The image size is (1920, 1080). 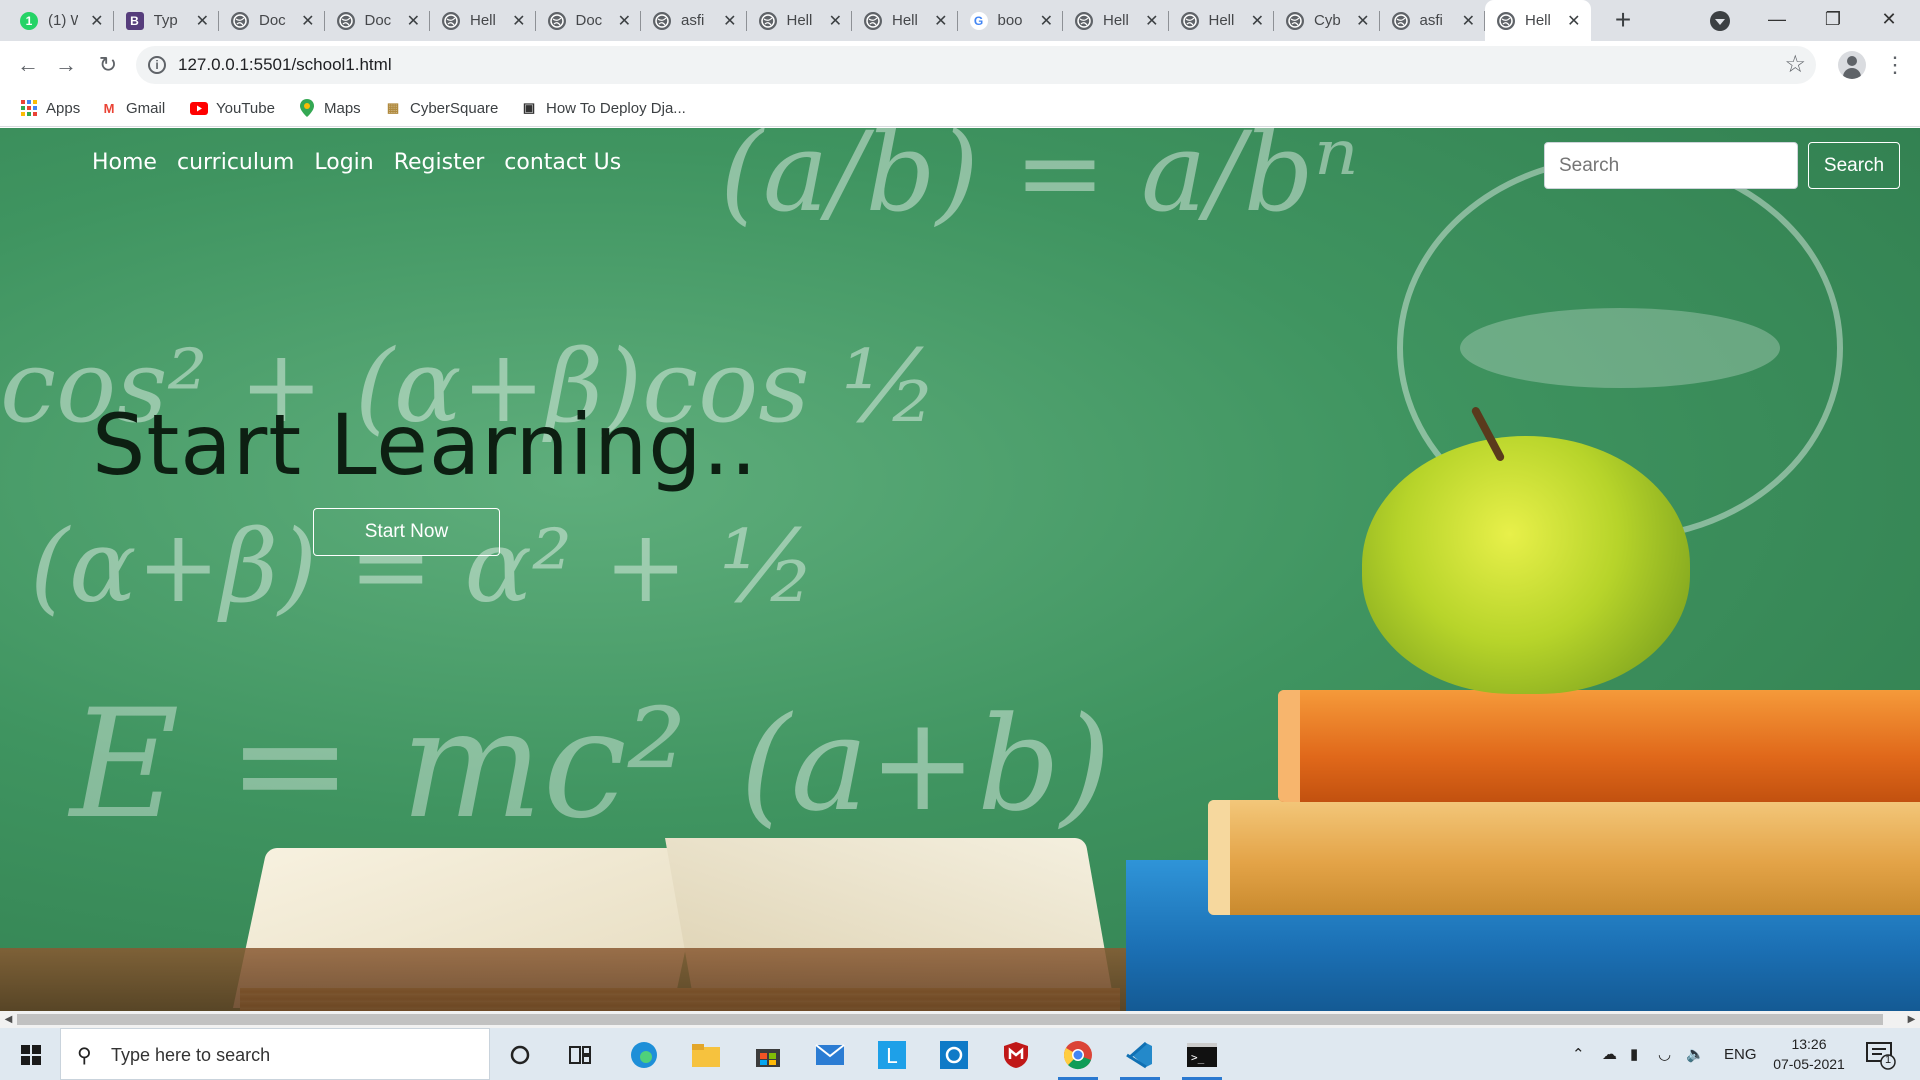 I want to click on cortana-icon, so click(x=520, y=1055).